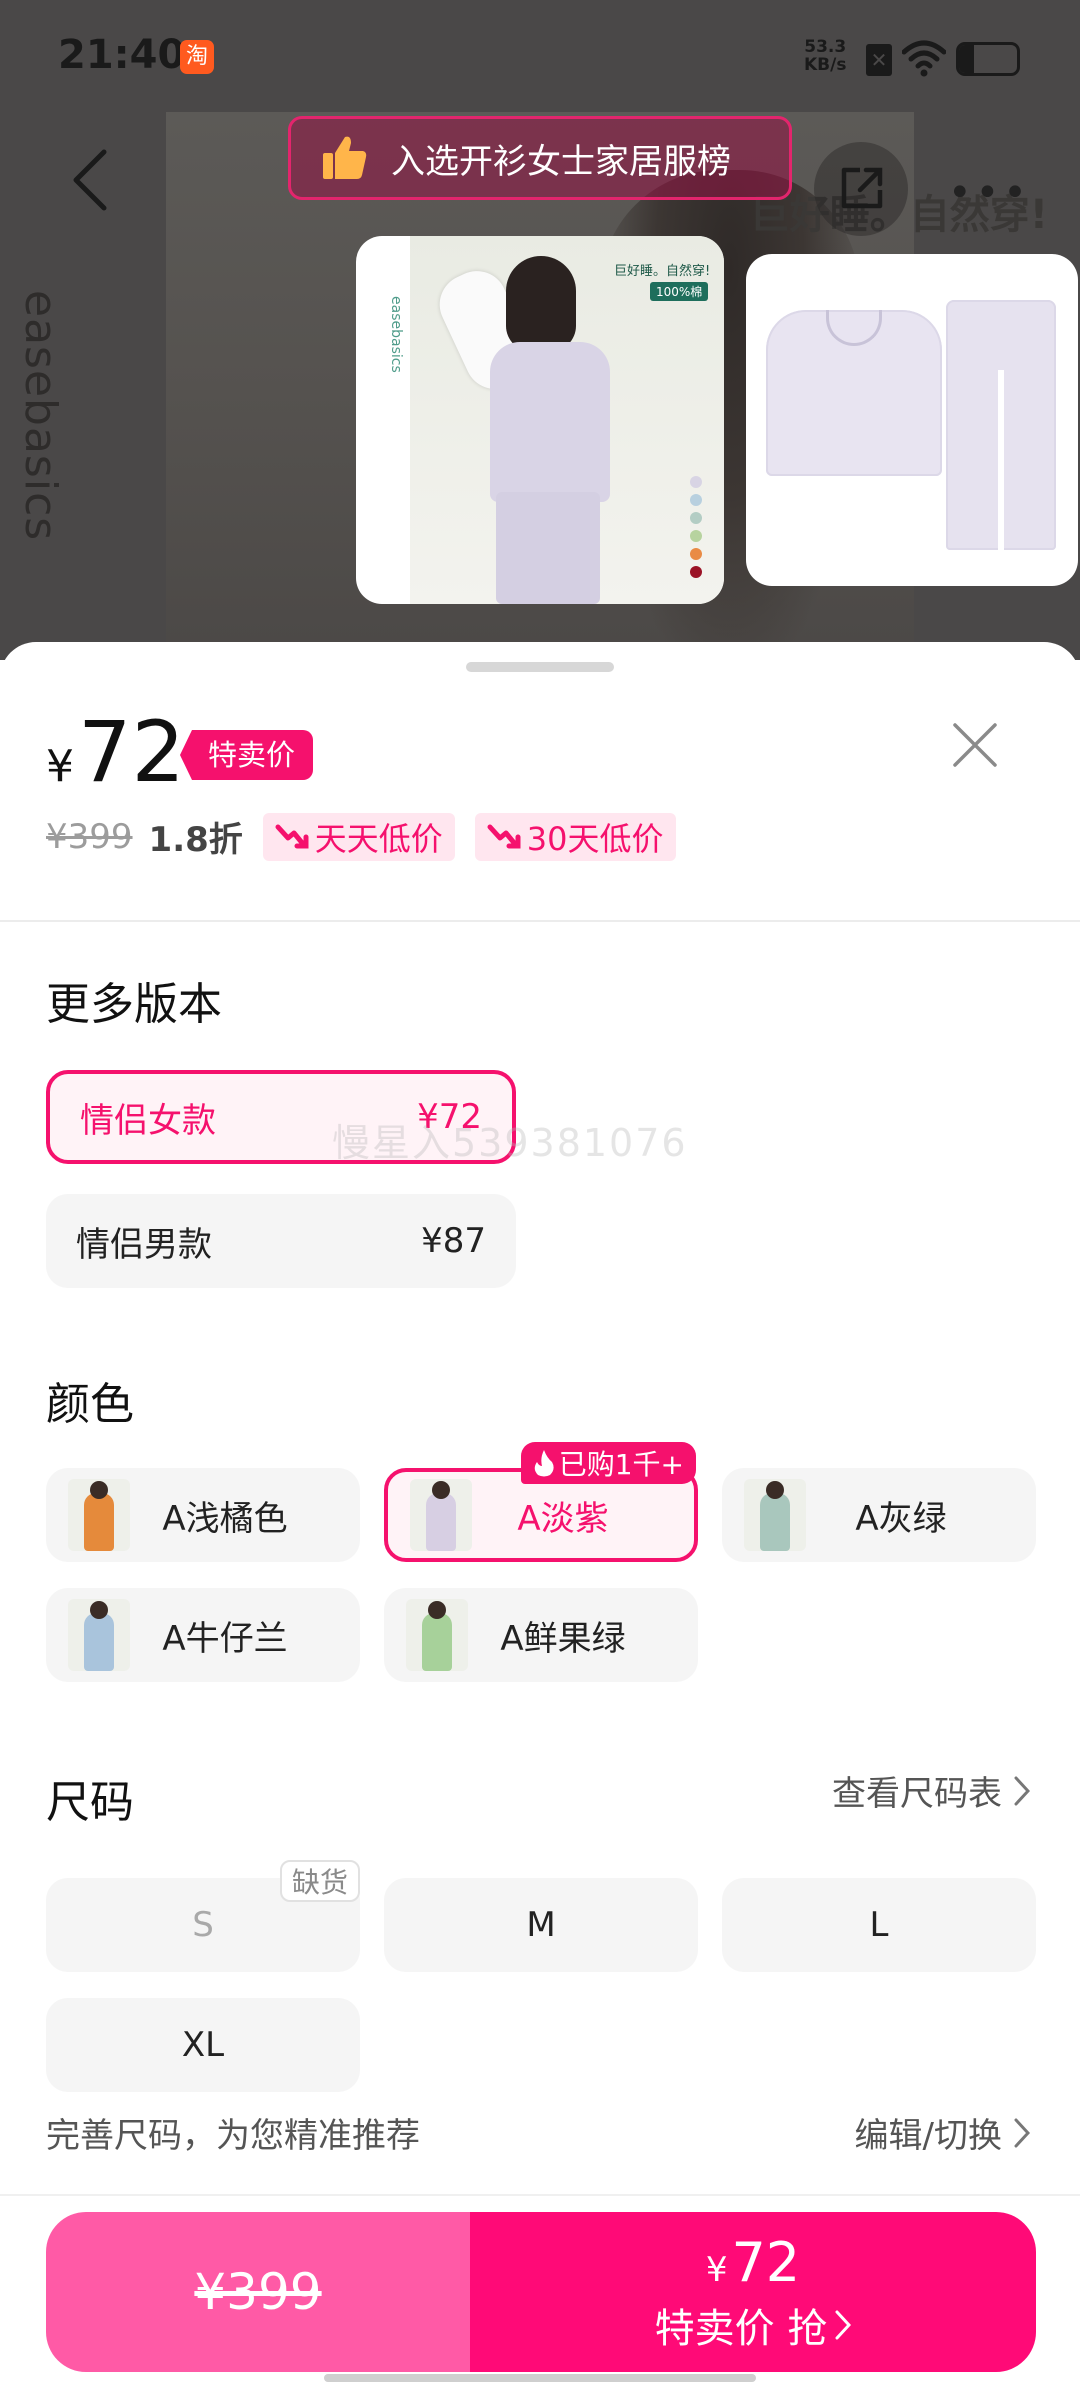 The width and height of the screenshot is (1080, 2388). I want to click on buy-now-price: ¥ 72, so click(753, 2262).